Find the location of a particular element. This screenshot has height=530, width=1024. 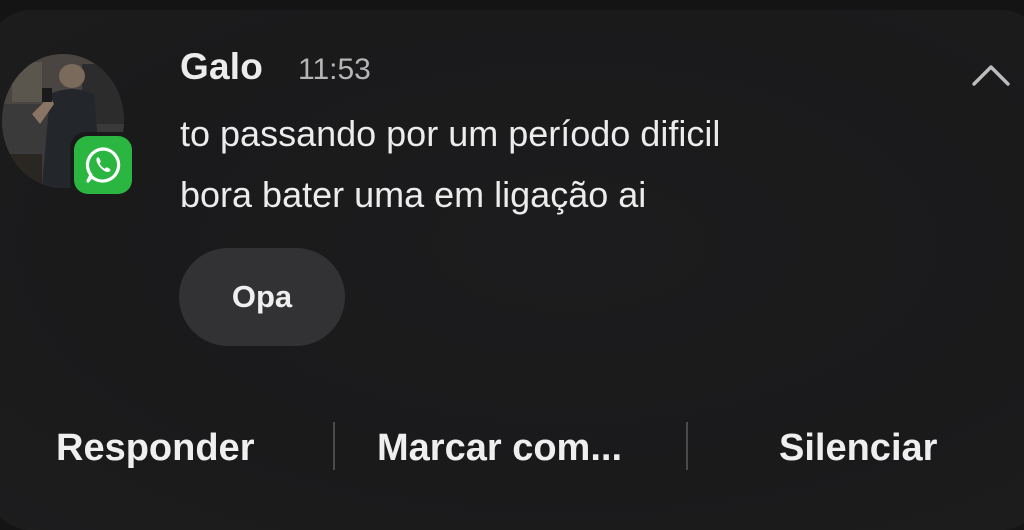

avatar-group is located at coordinates (69, 126).